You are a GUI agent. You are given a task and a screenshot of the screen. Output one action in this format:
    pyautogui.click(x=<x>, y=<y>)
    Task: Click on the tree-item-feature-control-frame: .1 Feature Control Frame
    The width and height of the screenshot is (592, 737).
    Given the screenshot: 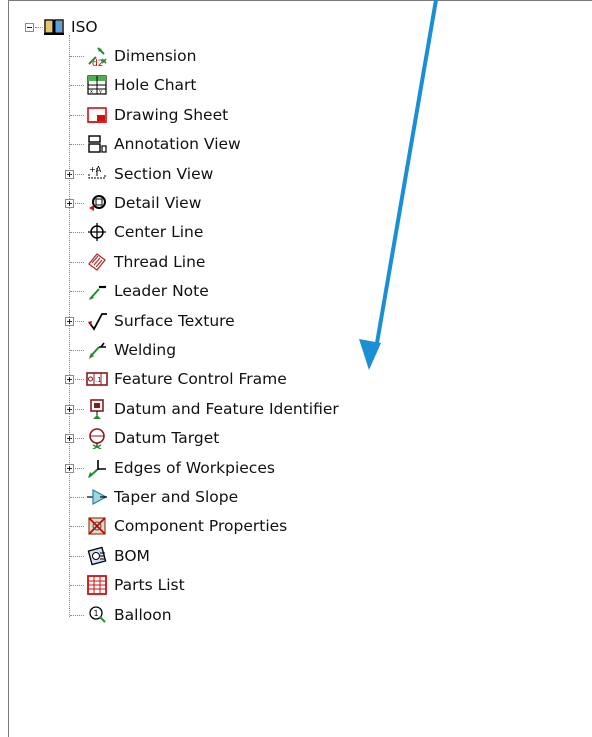 What is the action you would take?
    pyautogui.click(x=186, y=379)
    